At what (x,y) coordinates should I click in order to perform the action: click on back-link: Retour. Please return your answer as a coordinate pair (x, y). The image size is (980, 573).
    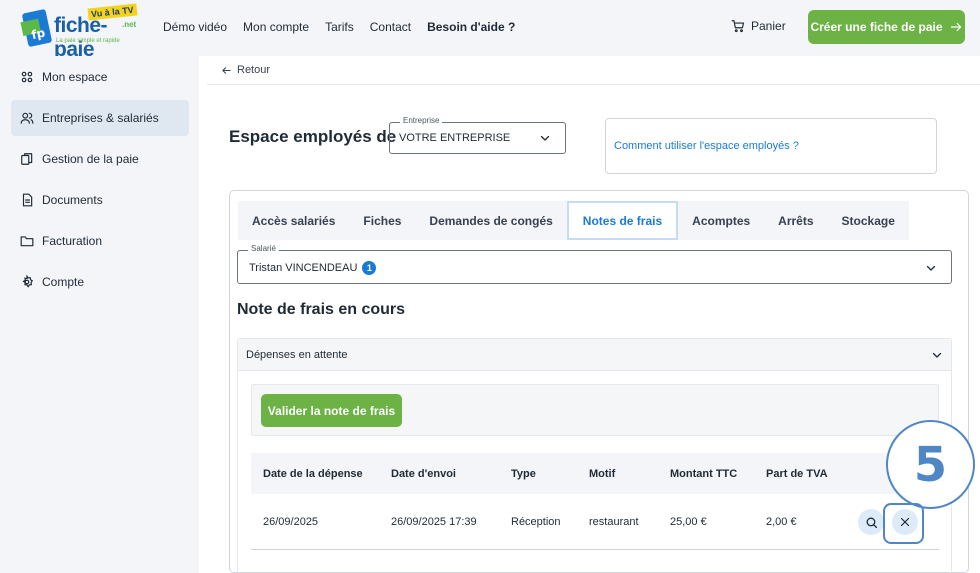
    Looking at the image, I should click on (245, 70).